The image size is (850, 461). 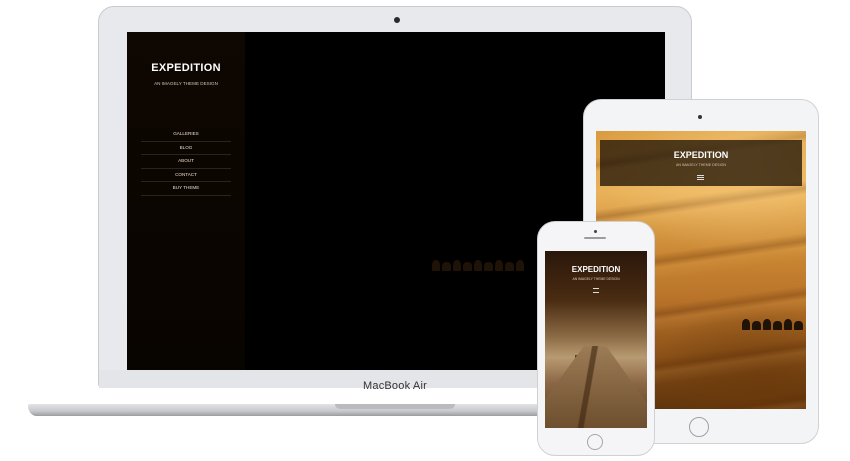 I want to click on nav-item-about: ABOUT, so click(x=186, y=162).